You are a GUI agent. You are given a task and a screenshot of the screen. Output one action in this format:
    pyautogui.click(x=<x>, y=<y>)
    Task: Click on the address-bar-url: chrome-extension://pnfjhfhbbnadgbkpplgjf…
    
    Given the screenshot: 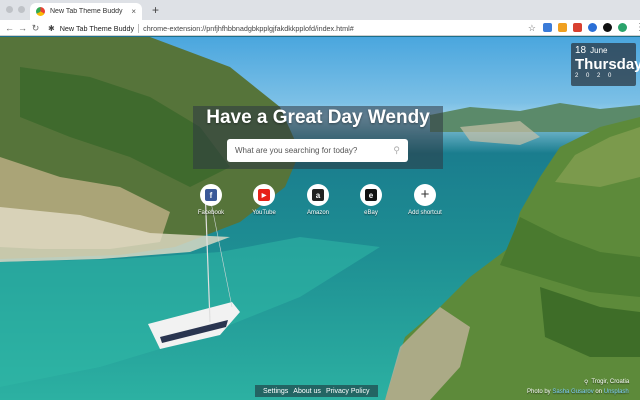 What is the action you would take?
    pyautogui.click(x=335, y=28)
    